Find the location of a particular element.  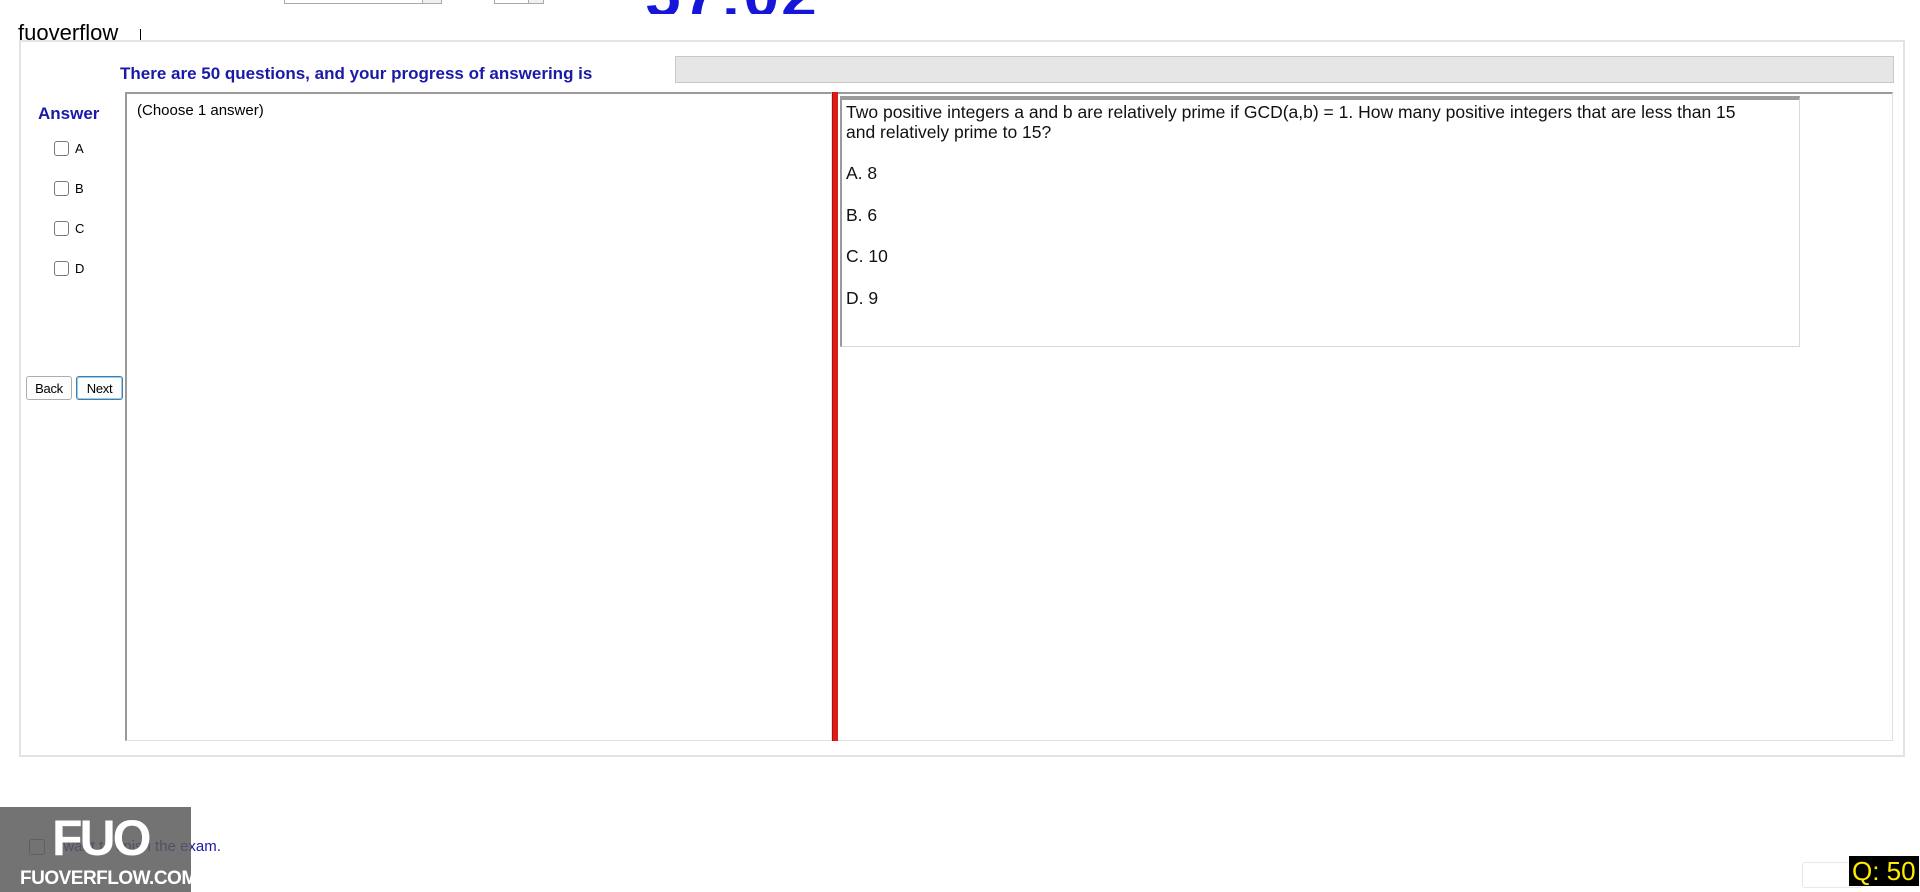

exam-timer: 57:02 is located at coordinates (732, 7).